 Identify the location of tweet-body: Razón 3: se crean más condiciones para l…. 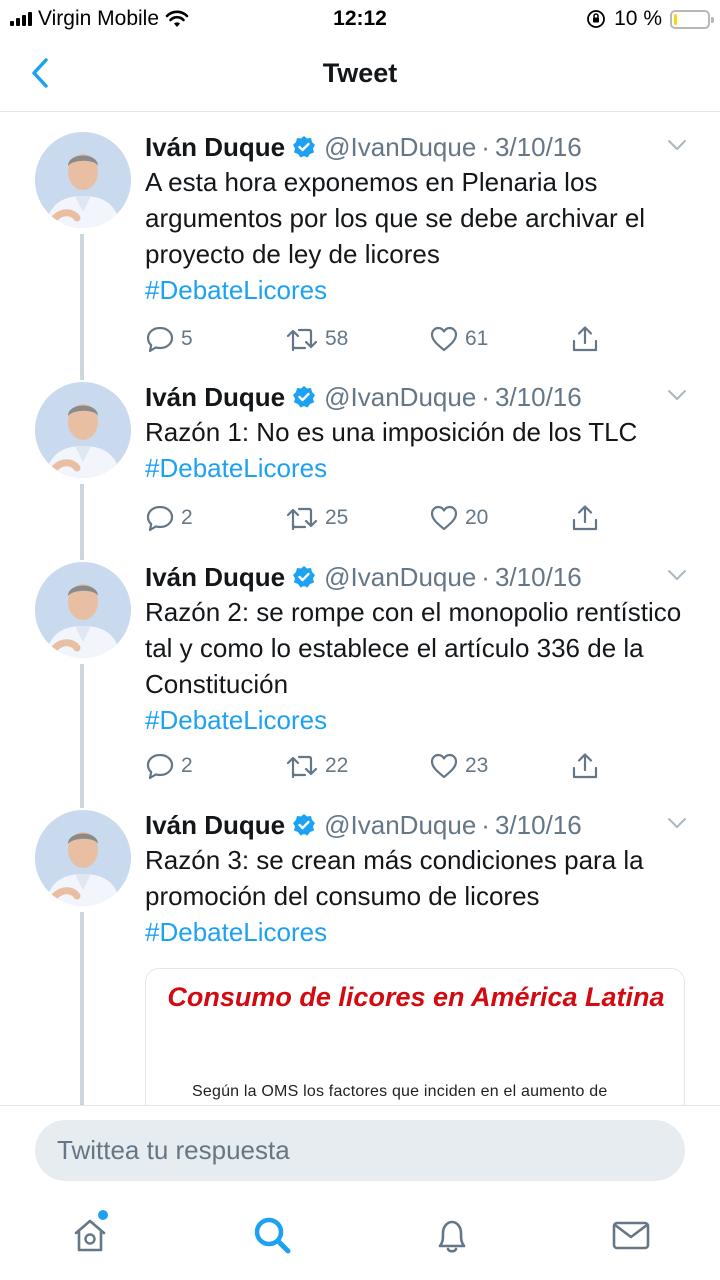
(394, 878).